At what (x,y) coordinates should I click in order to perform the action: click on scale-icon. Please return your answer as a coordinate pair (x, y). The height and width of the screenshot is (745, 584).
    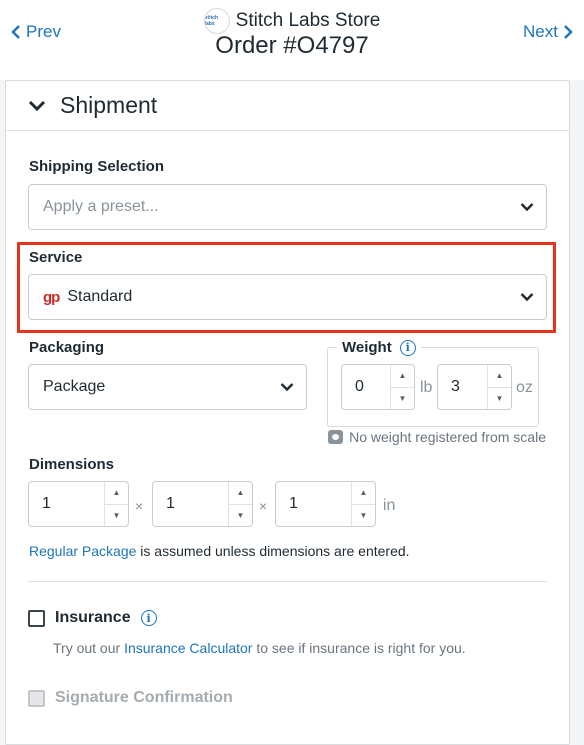
    Looking at the image, I should click on (336, 437).